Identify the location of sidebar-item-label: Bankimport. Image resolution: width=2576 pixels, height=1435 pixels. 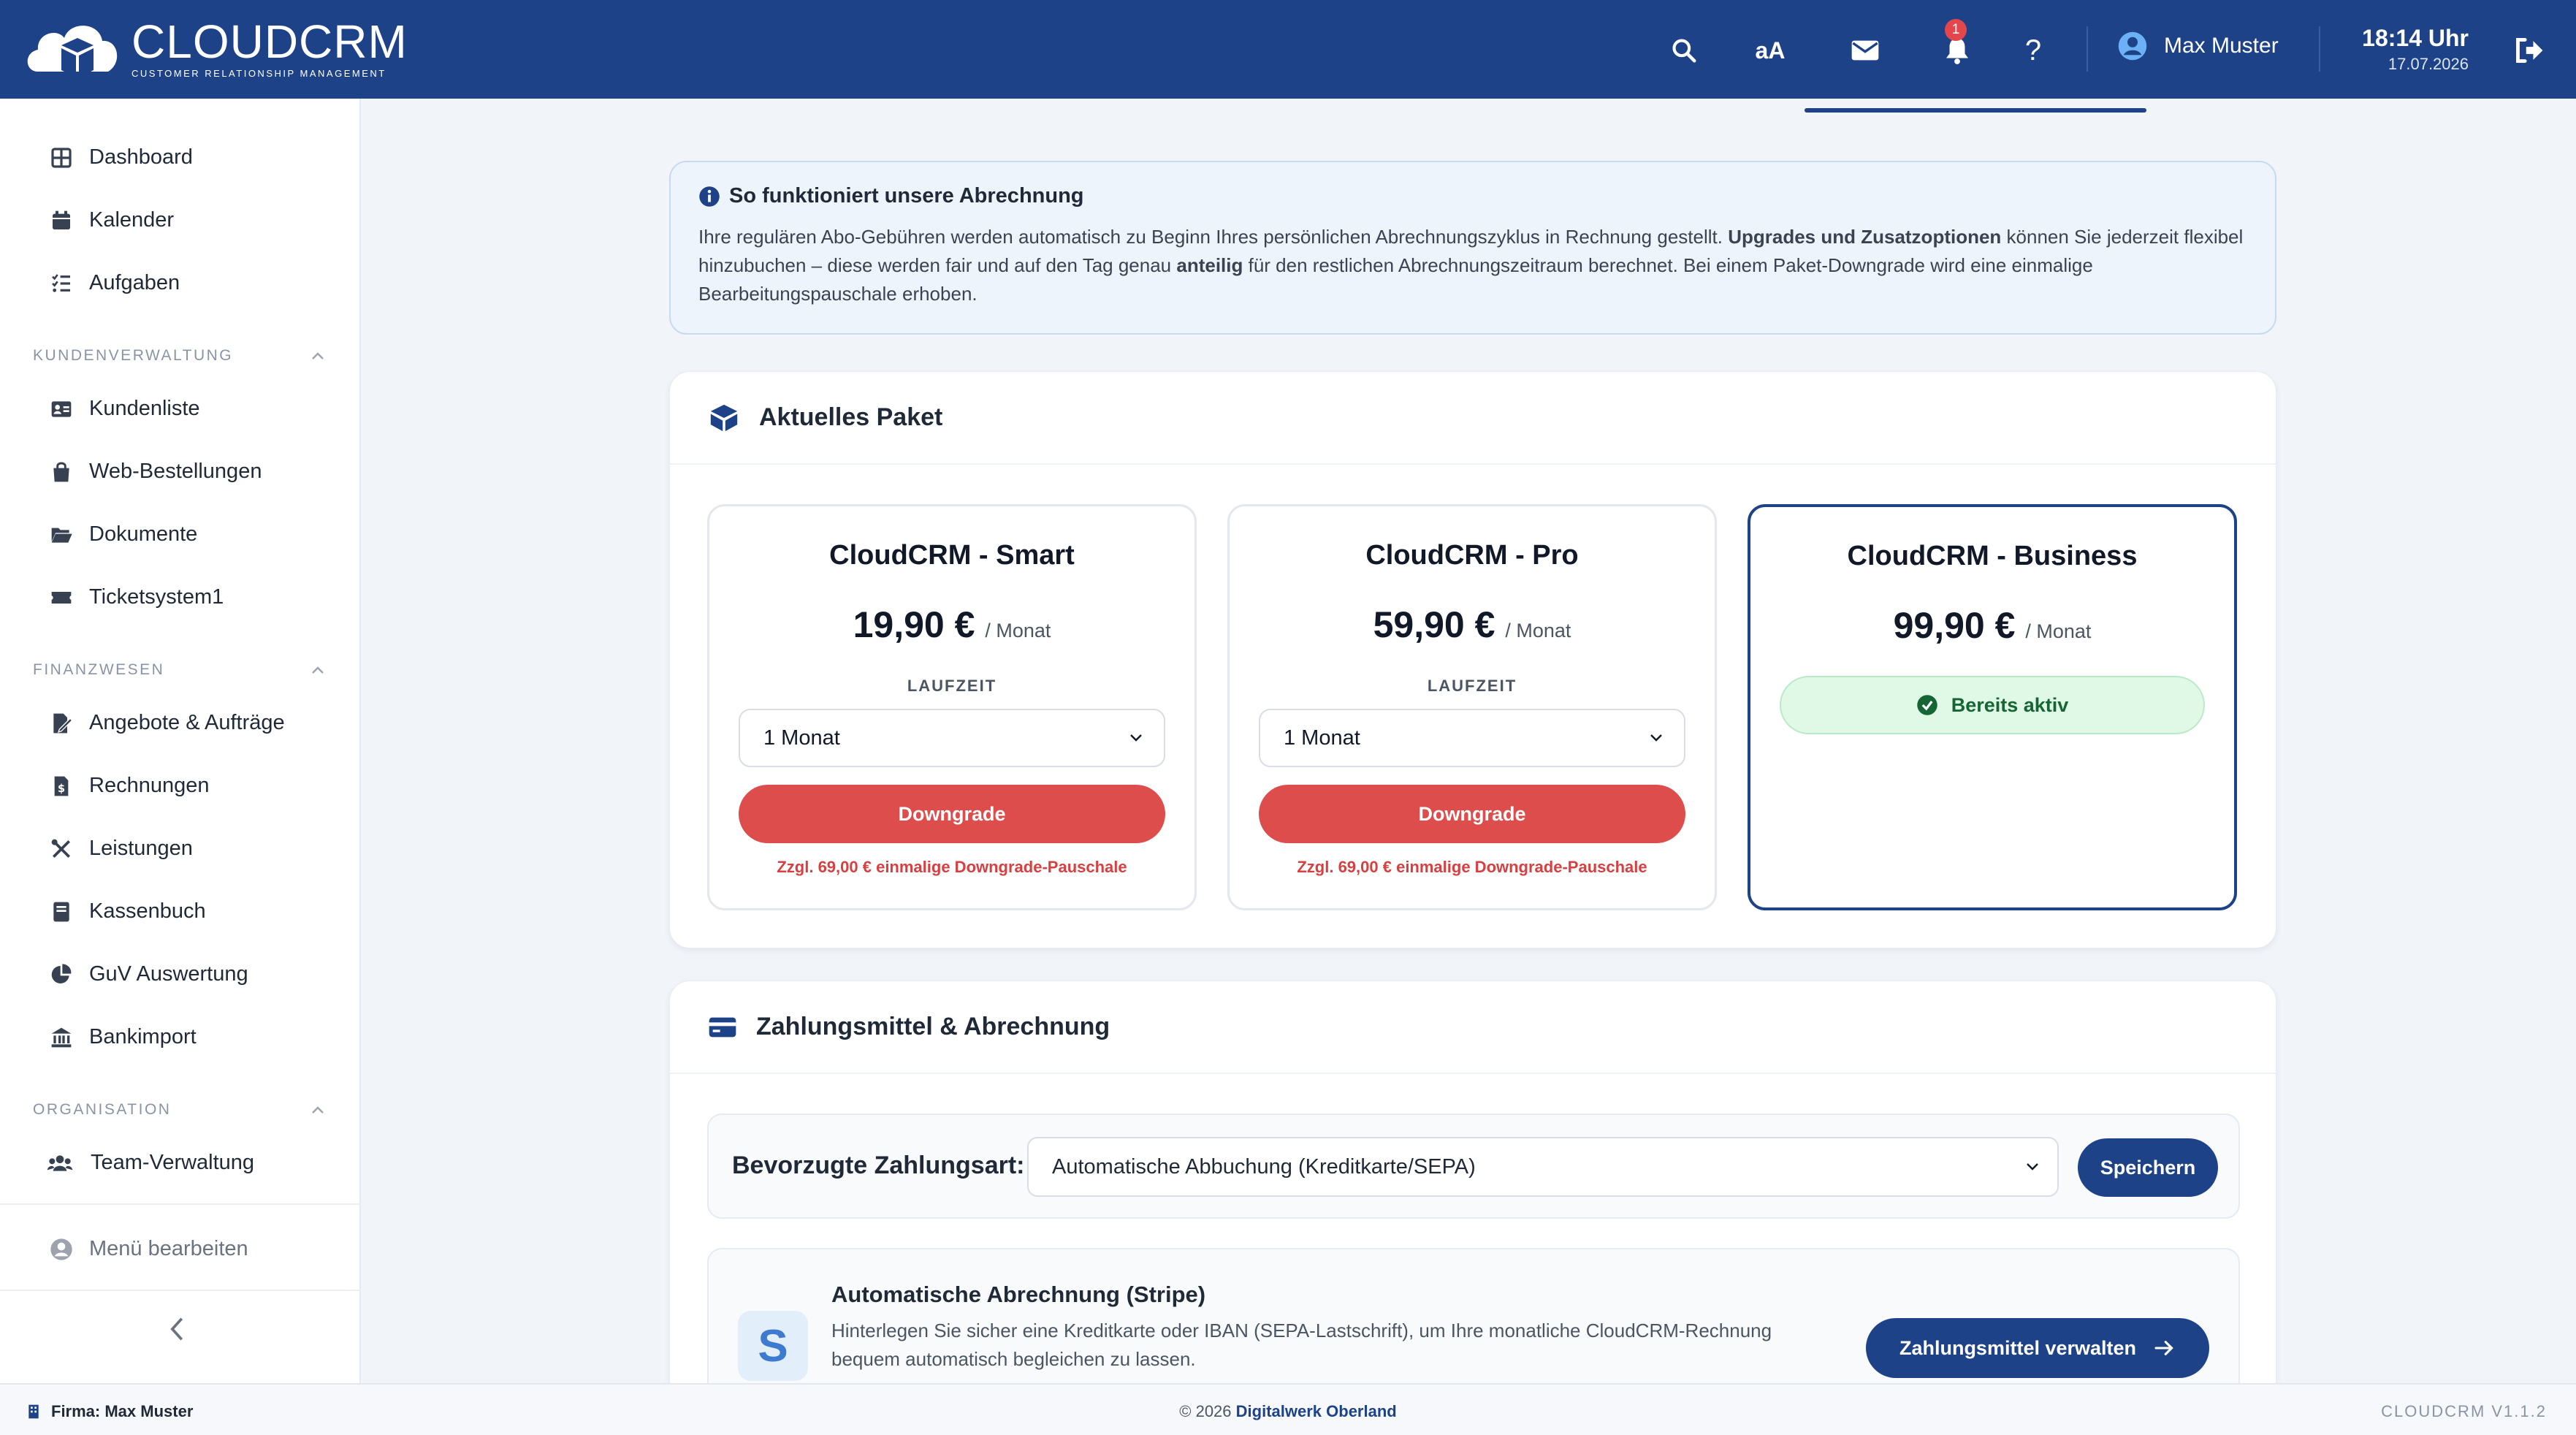
(143, 1036).